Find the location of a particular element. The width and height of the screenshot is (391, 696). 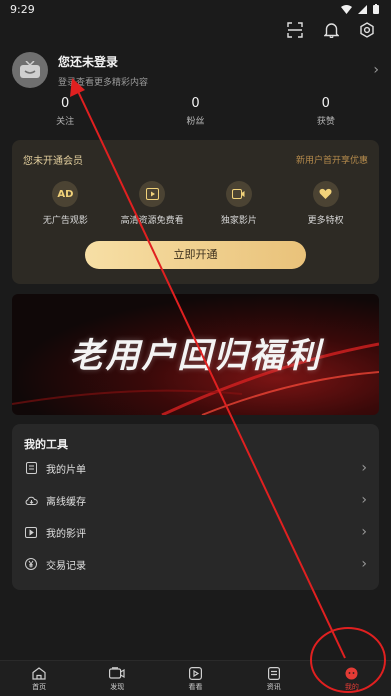

feature-no-ads: AD 无广告观影 is located at coordinates (65, 203).